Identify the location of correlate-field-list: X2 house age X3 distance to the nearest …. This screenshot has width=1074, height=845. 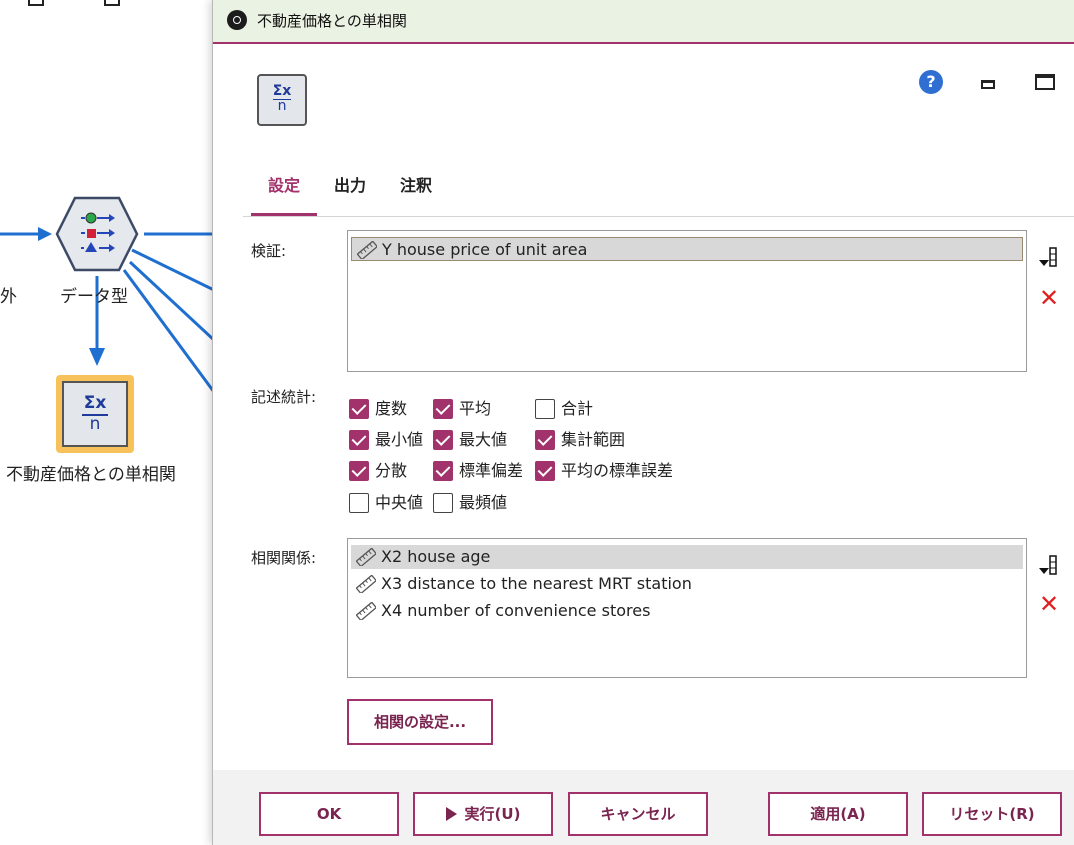
(687, 608).